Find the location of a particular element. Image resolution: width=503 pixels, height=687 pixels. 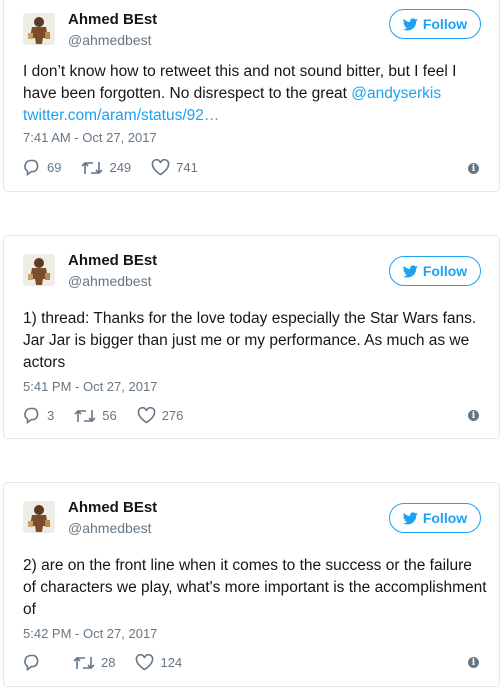

like-button: 741 is located at coordinates (174, 167).